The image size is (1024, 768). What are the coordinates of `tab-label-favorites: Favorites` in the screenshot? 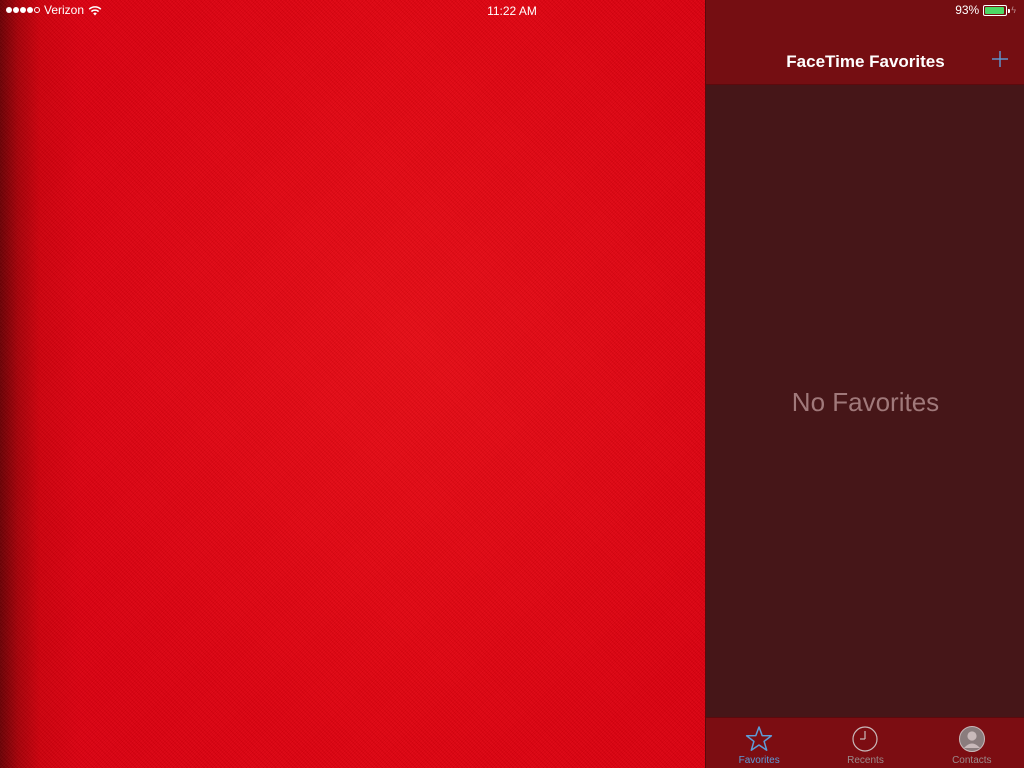 It's located at (759, 760).